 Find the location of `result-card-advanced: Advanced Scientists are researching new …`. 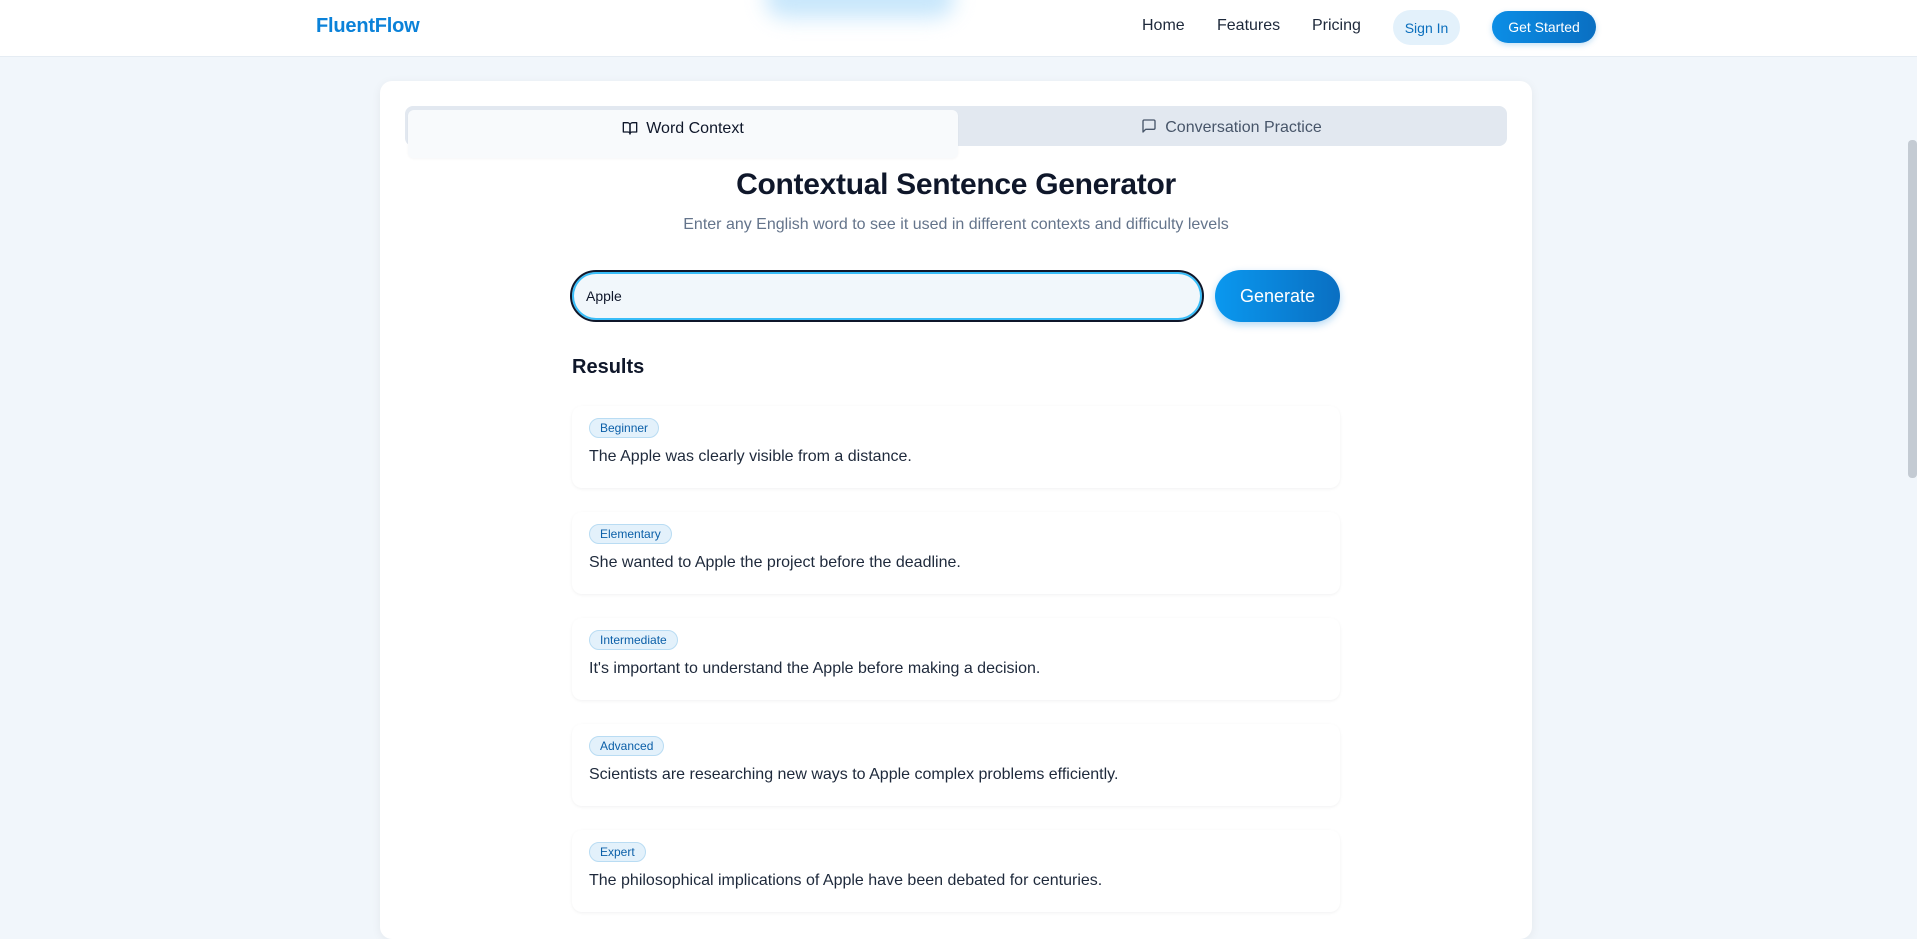

result-card-advanced: Advanced Scientists are researching new … is located at coordinates (956, 765).